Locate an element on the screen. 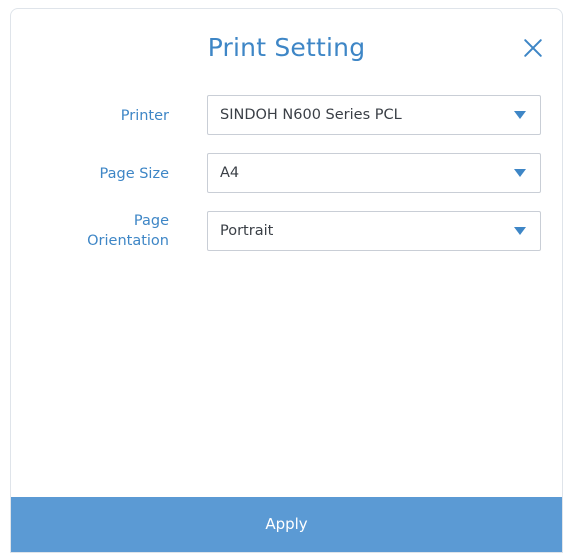 The height and width of the screenshot is (553, 563). page-orientation-select: Portrait is located at coordinates (374, 231).